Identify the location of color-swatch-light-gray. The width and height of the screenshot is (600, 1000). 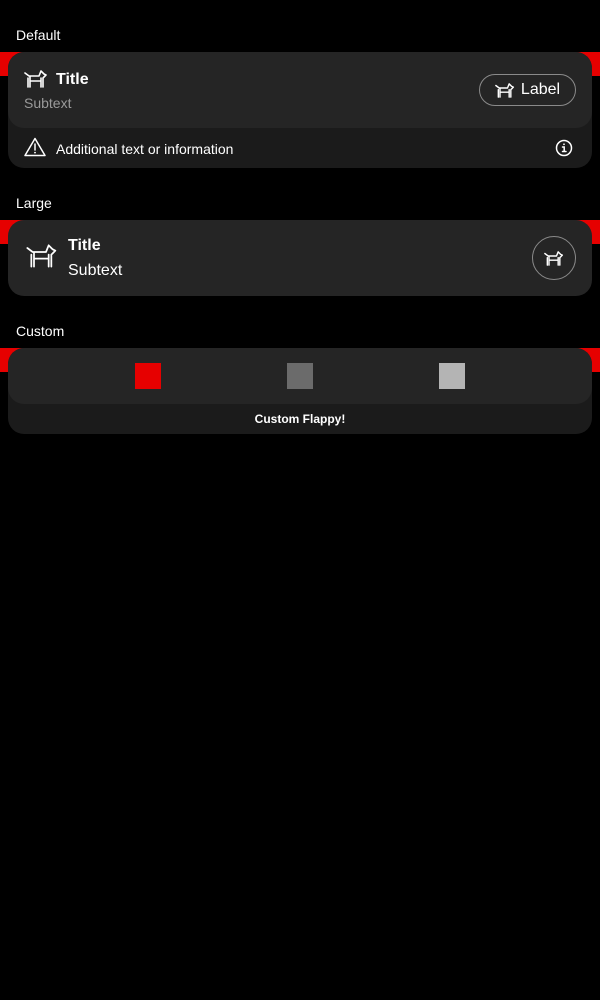
(452, 376).